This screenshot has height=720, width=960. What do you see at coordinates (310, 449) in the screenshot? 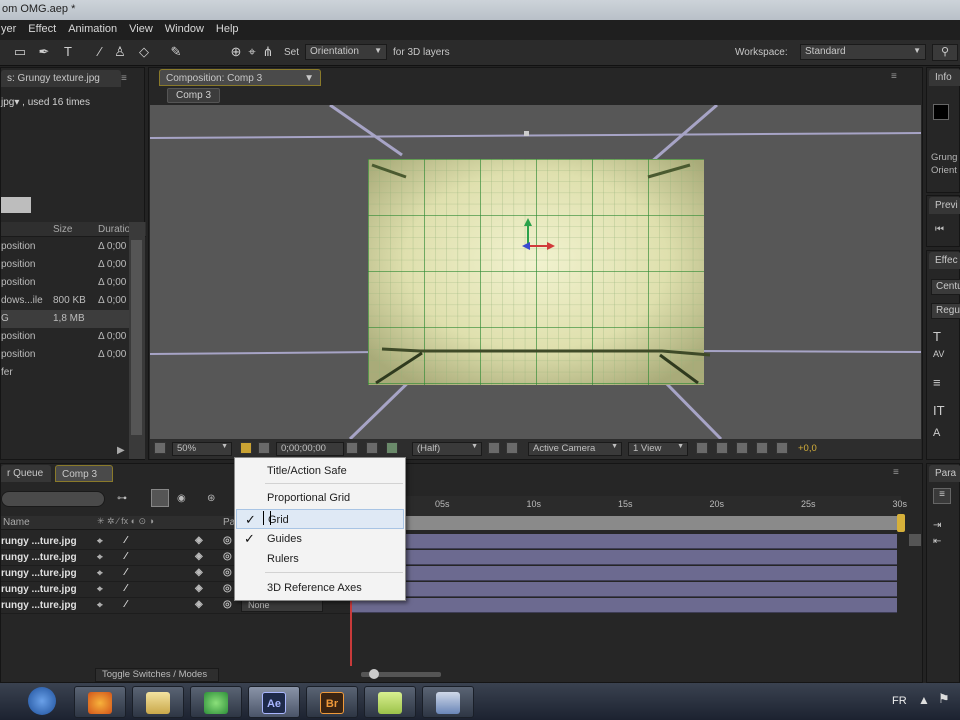
I see `current-time-display: 0;00;00;00` at bounding box center [310, 449].